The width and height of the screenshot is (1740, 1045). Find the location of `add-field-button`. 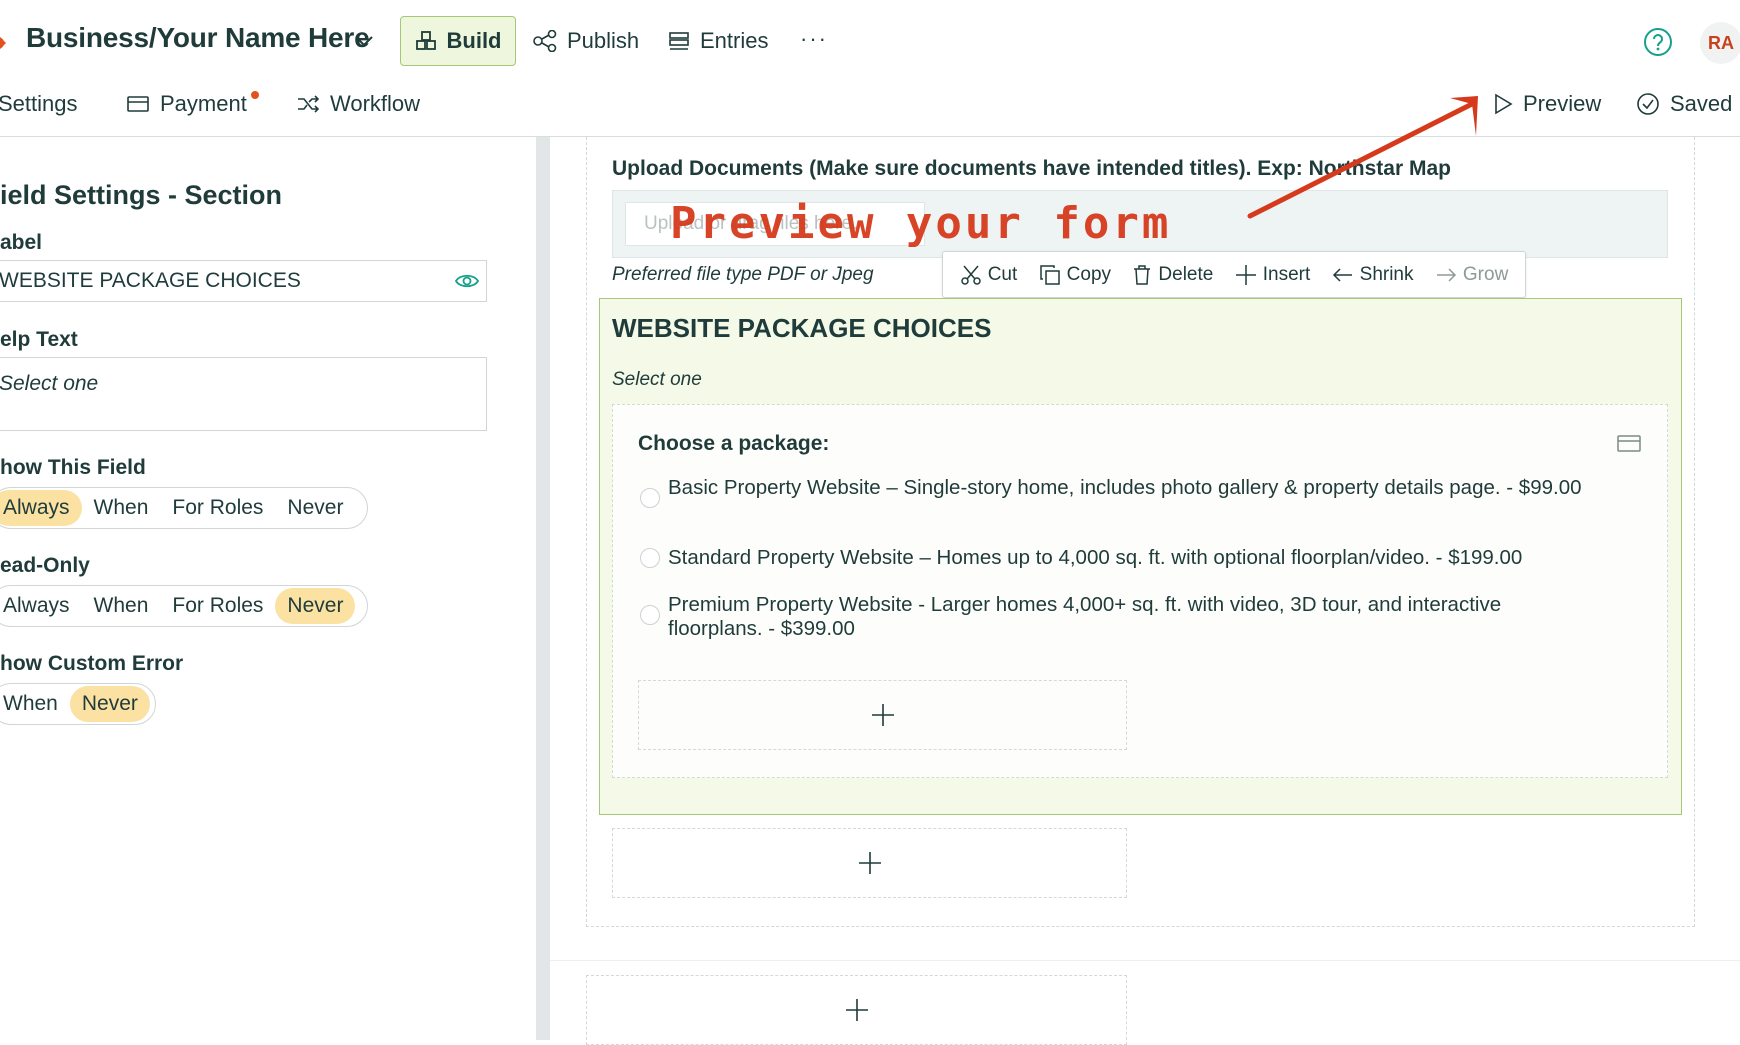

add-field-button is located at coordinates (869, 863).